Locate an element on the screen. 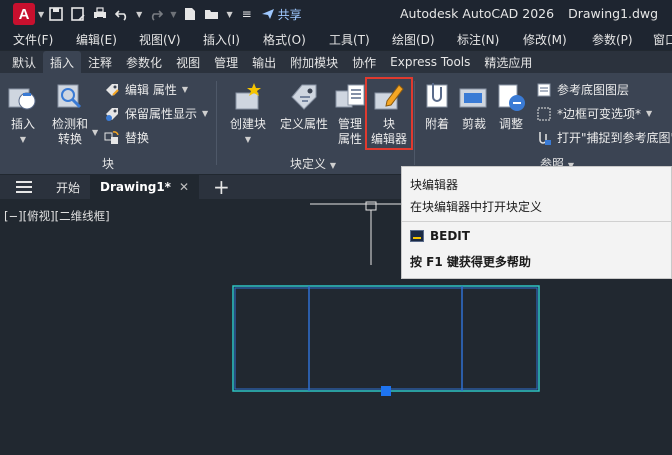  command-line-icon is located at coordinates (417, 236).